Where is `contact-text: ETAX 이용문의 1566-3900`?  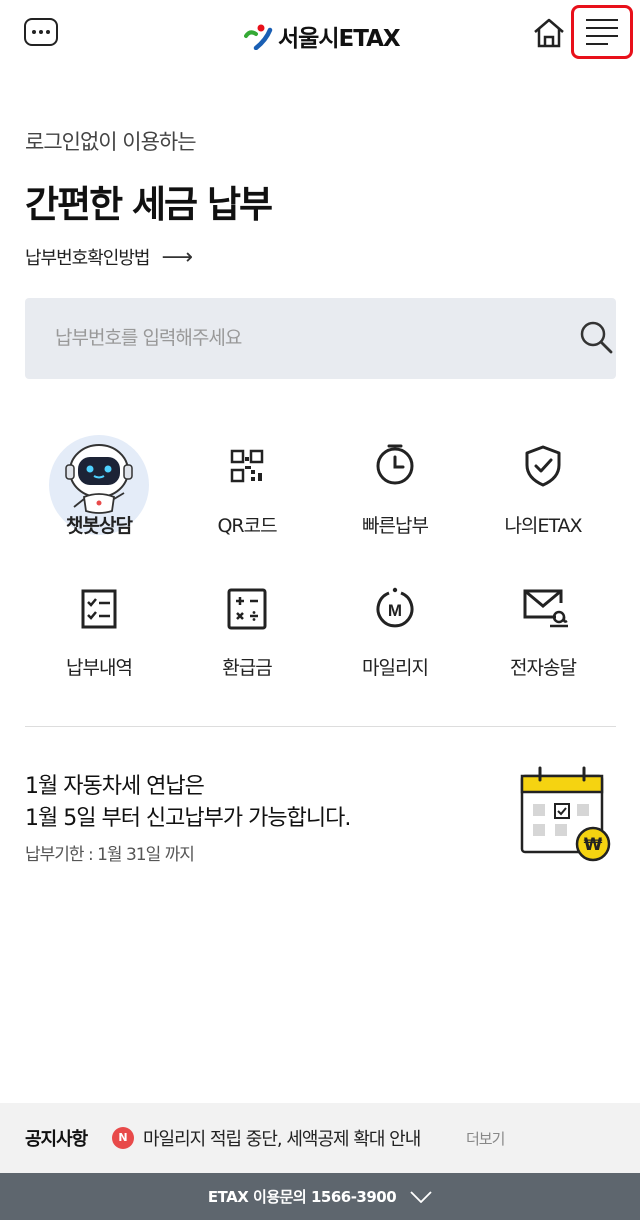
contact-text: ETAX 이용문의 1566-3900 is located at coordinates (302, 1197).